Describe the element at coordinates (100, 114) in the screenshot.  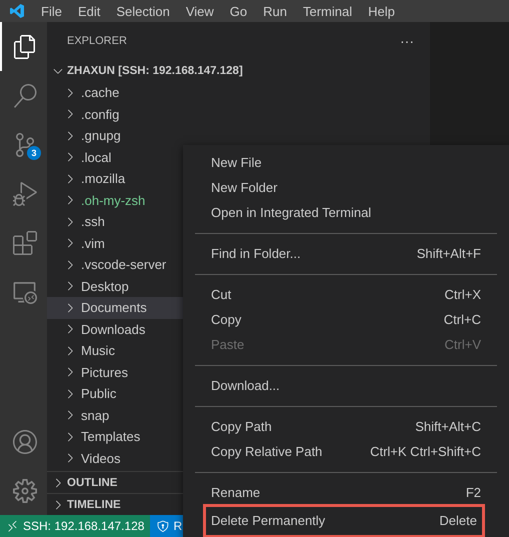
I see `folder-name: .config` at that location.